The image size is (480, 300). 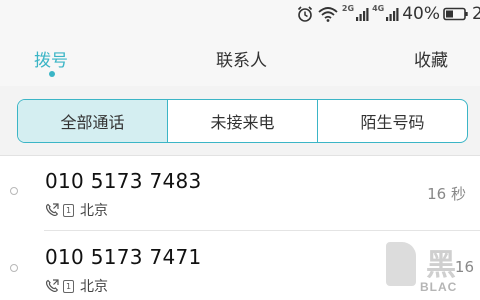 I want to click on tab-contacts: 联系人, so click(x=241, y=58).